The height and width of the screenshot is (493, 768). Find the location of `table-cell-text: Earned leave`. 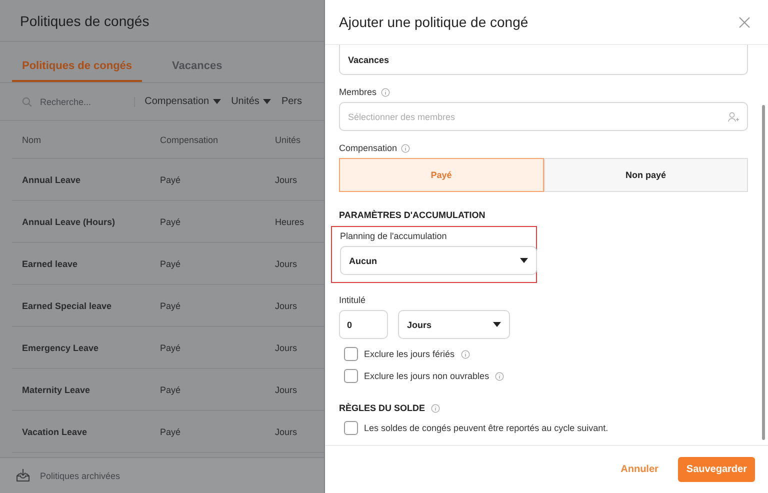

table-cell-text: Earned leave is located at coordinates (50, 263).